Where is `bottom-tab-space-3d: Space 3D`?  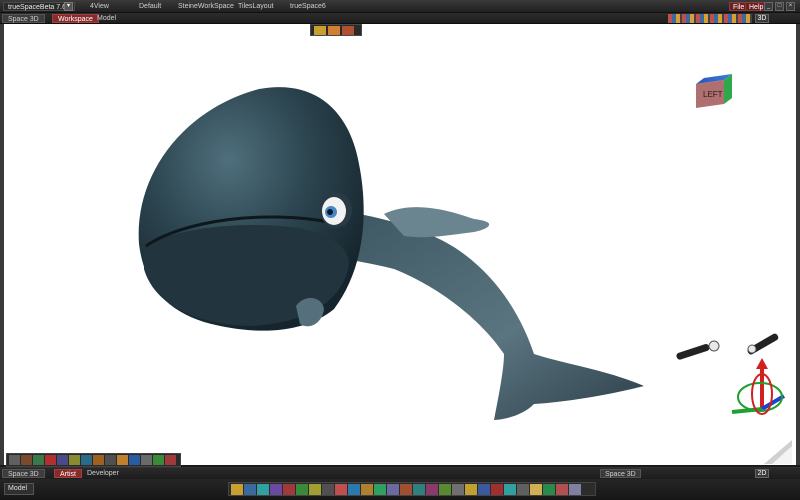
bottom-tab-space-3d: Space 3D is located at coordinates (23, 473).